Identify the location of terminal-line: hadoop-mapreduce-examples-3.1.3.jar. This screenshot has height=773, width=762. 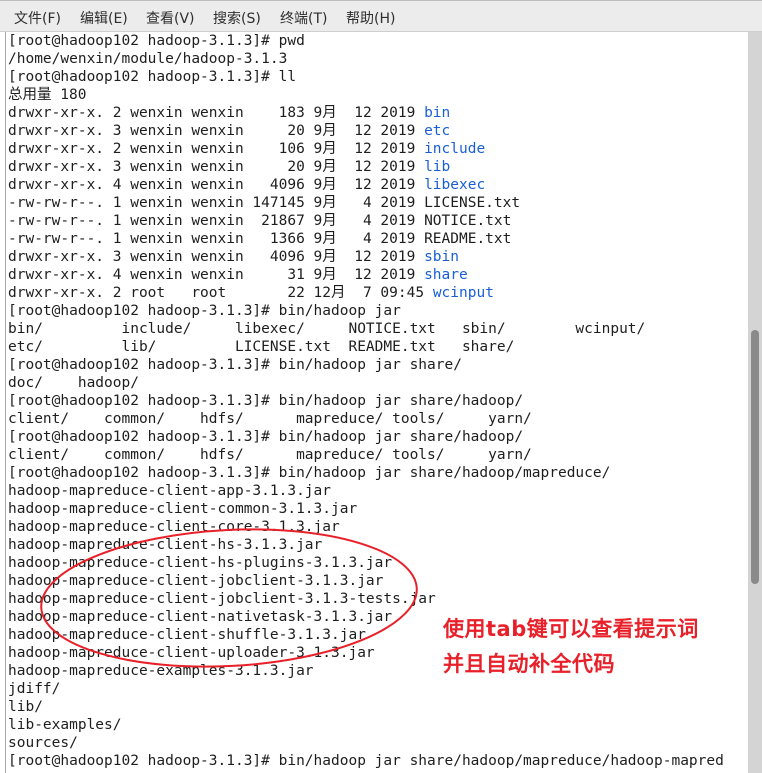
(377, 671).